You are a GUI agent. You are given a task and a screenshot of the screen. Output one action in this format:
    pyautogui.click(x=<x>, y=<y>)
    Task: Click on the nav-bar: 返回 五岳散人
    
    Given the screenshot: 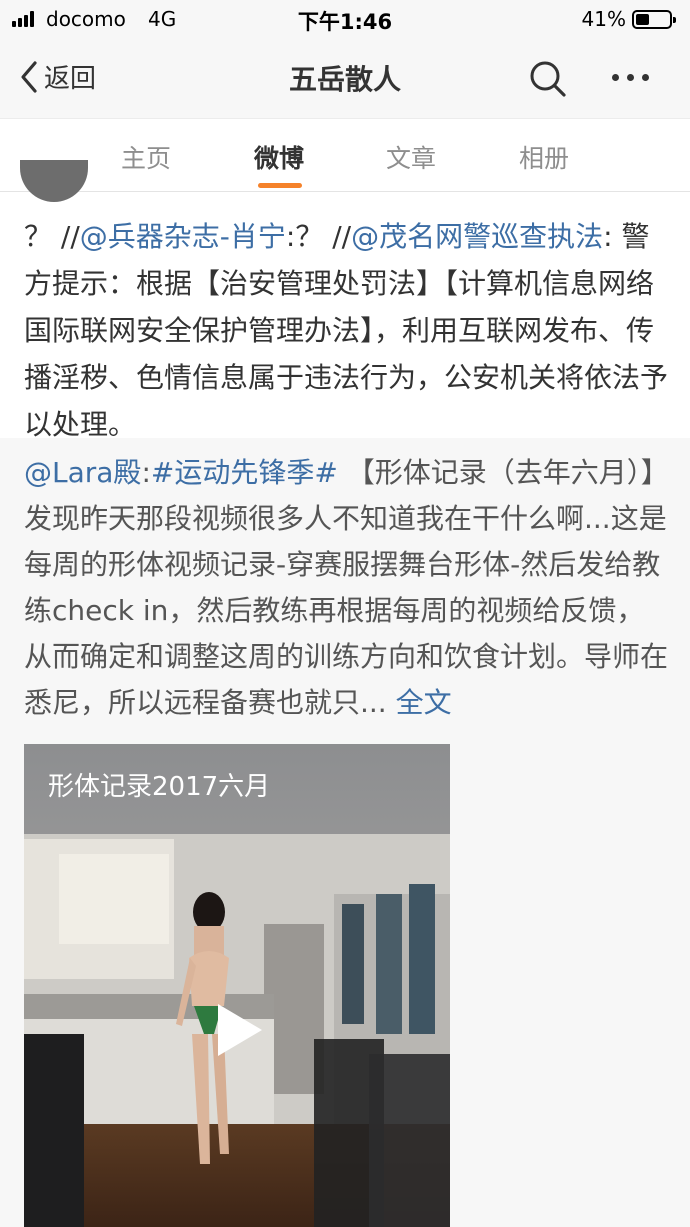 What is the action you would take?
    pyautogui.click(x=345, y=79)
    